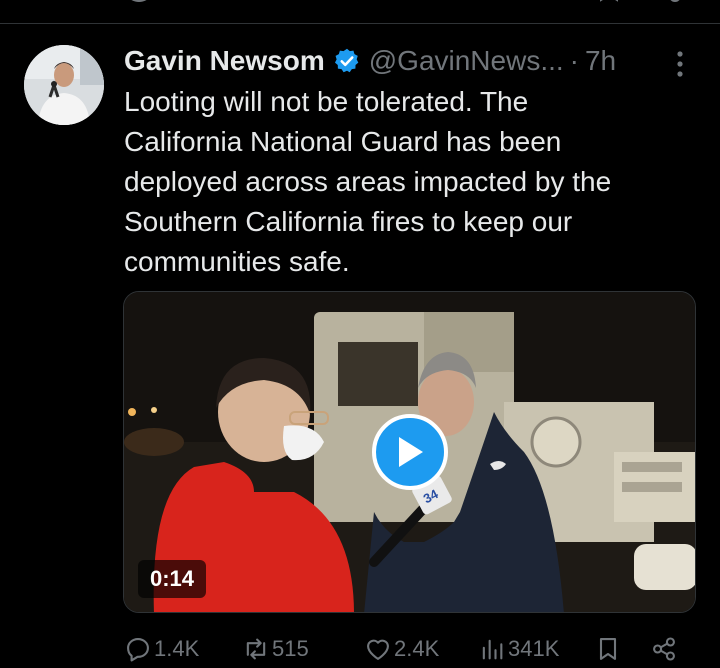  I want to click on views-chart-icon, so click(492, 649).